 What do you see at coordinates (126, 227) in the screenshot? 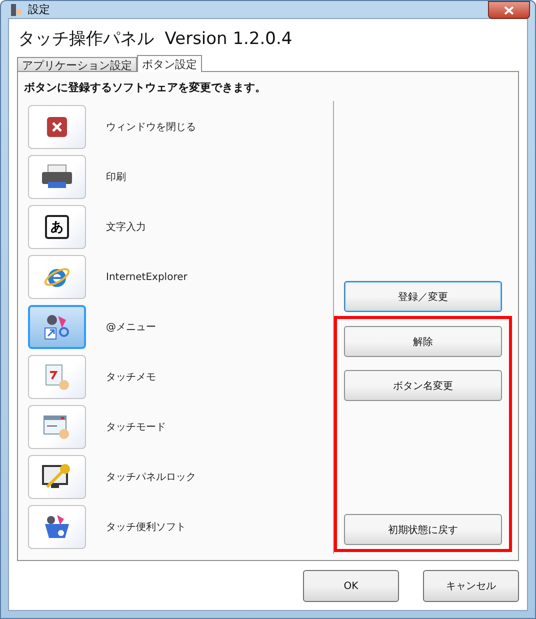
I see `software-label: 文字入力` at bounding box center [126, 227].